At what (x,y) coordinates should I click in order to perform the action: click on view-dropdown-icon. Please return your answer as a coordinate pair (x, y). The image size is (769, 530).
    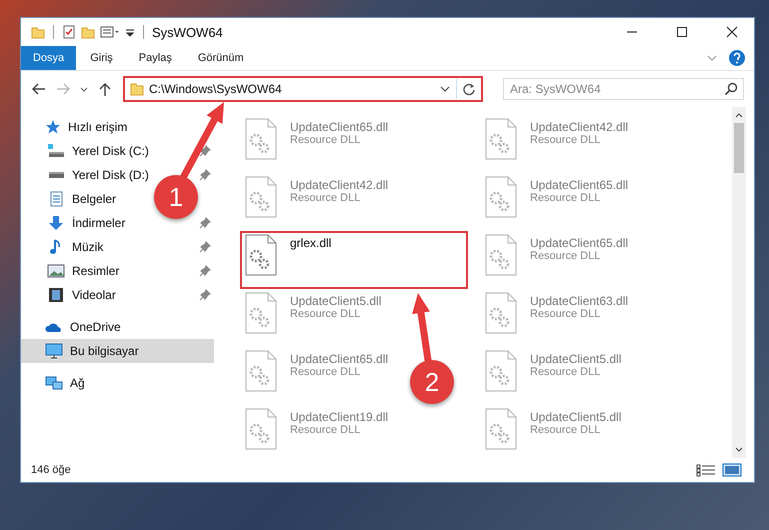
    Looking at the image, I should click on (110, 32).